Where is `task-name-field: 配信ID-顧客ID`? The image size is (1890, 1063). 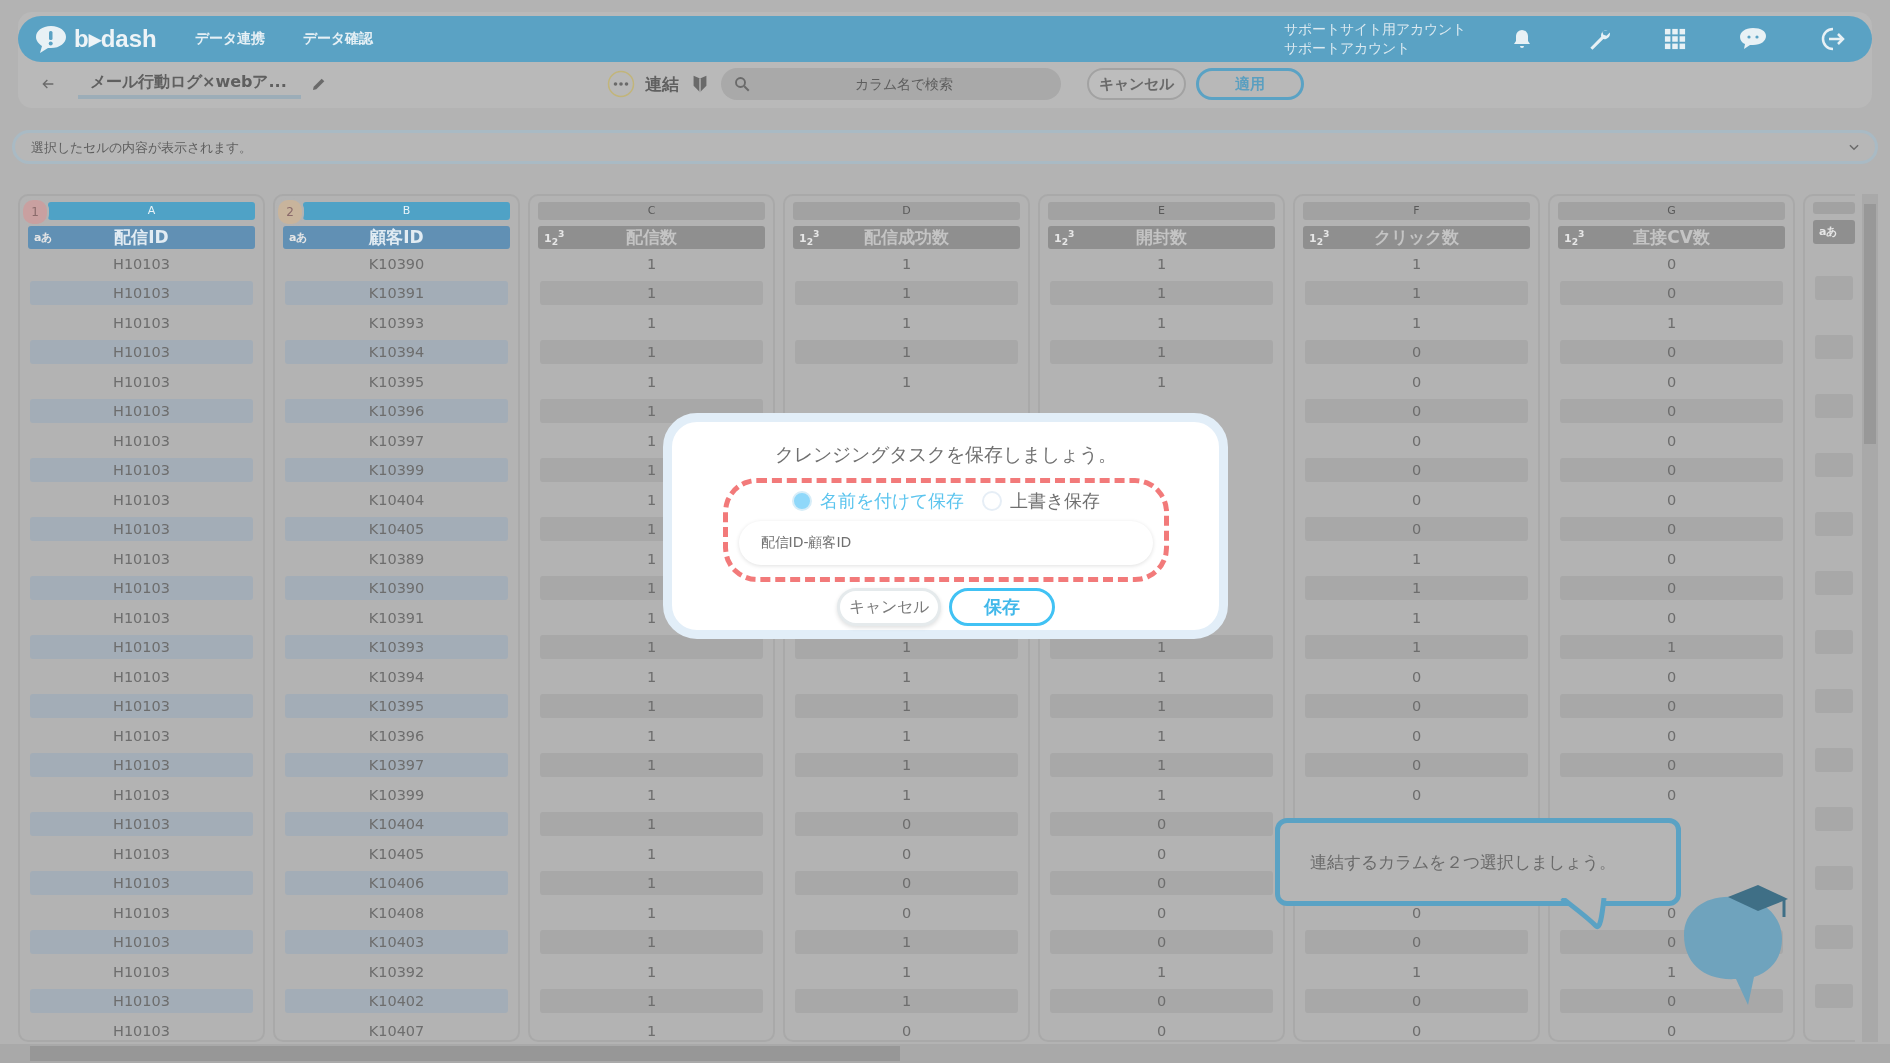 task-name-field: 配信ID-顧客ID is located at coordinates (945, 543).